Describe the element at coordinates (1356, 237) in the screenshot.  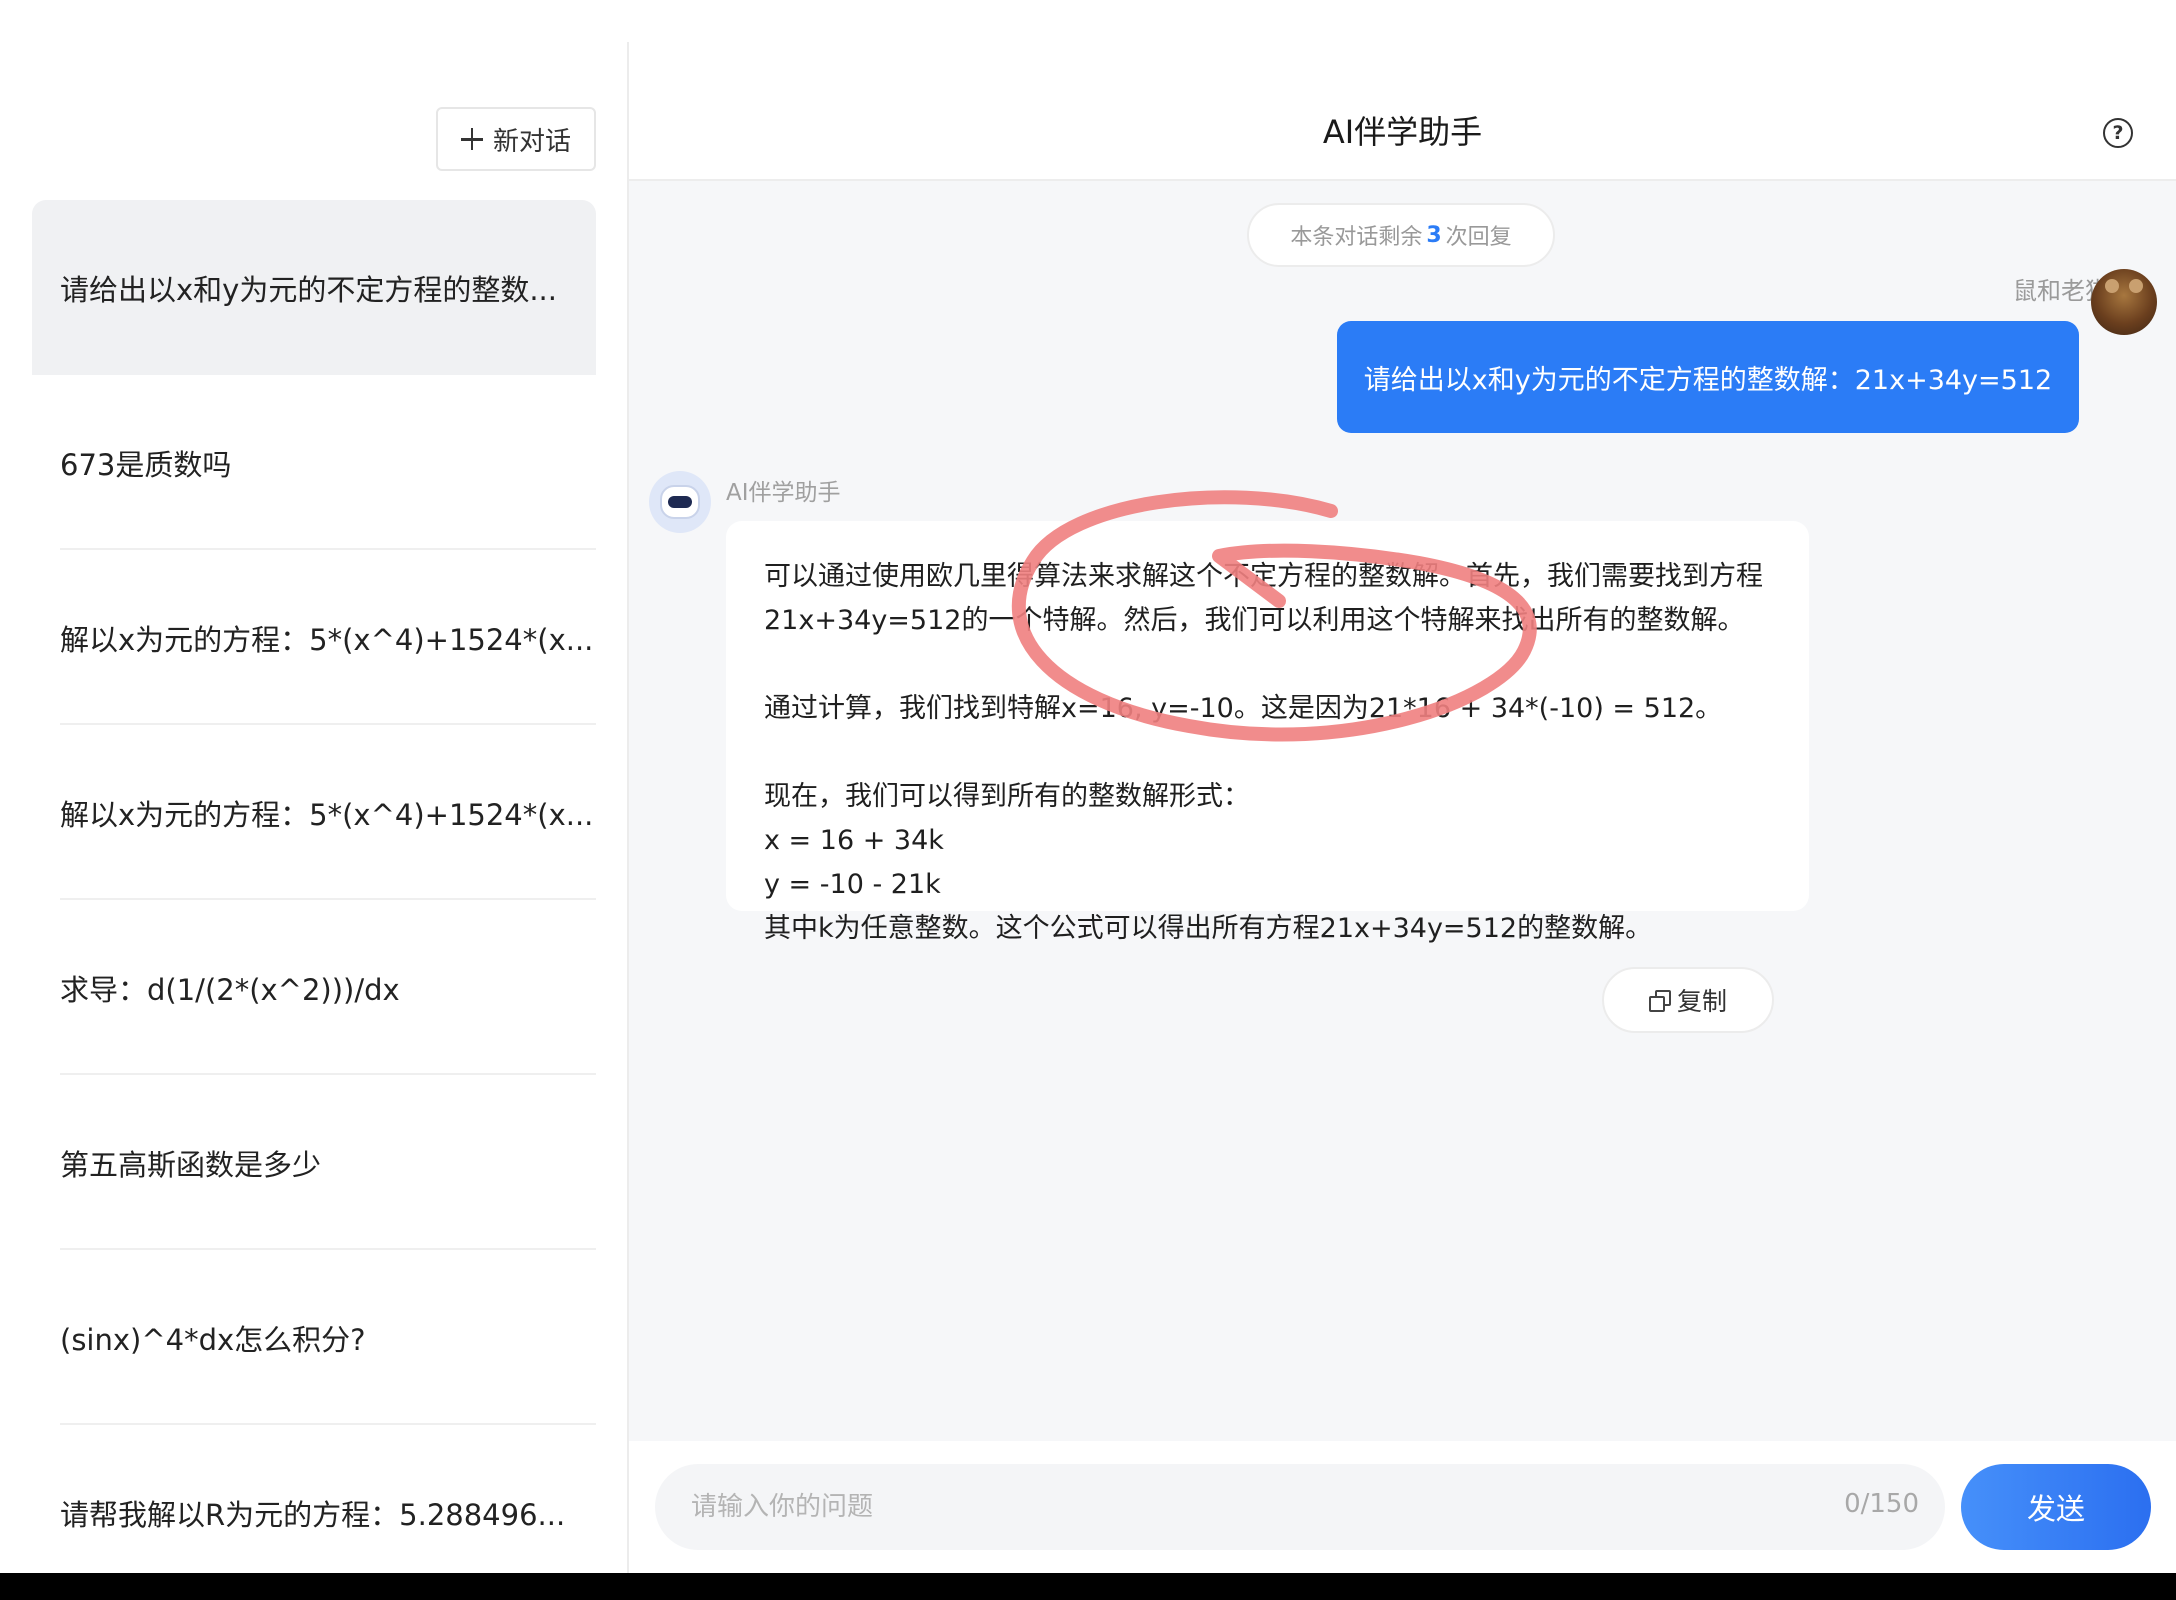
I see `remaining-prefix: 本条对话剩余` at that location.